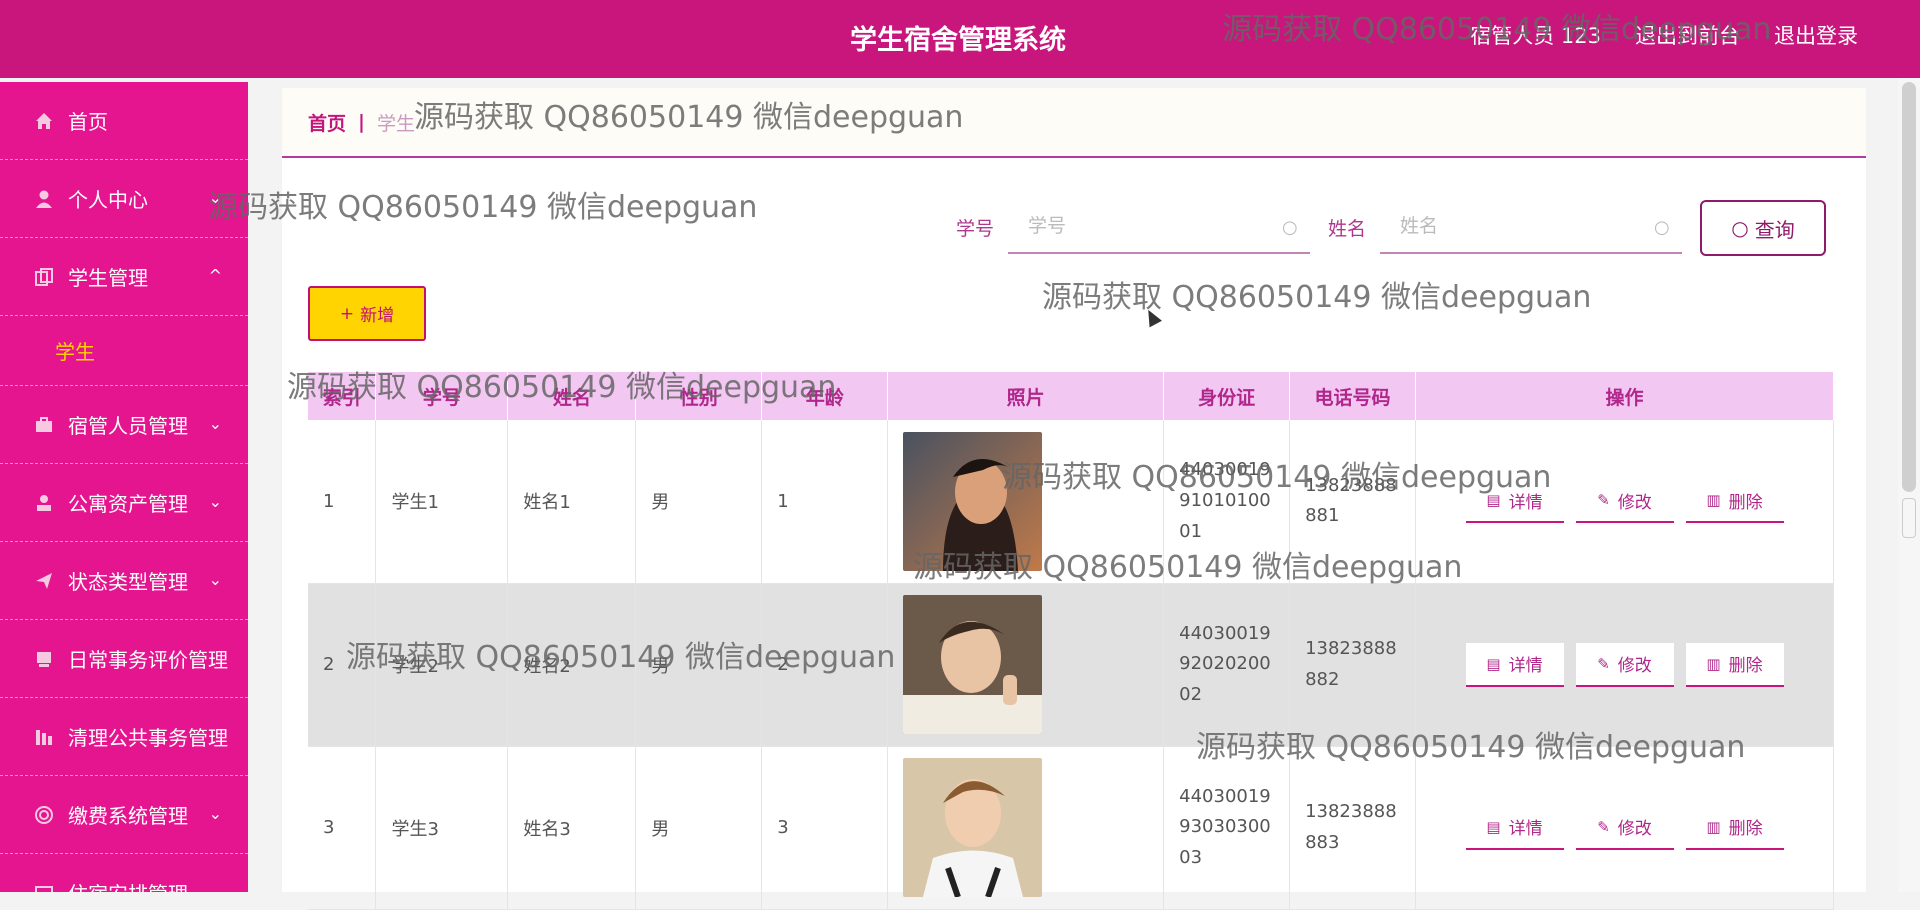 The height and width of the screenshot is (910, 1920). I want to click on header-links: 宿管人员 123 退出到前台 退出登录, so click(1664, 35).